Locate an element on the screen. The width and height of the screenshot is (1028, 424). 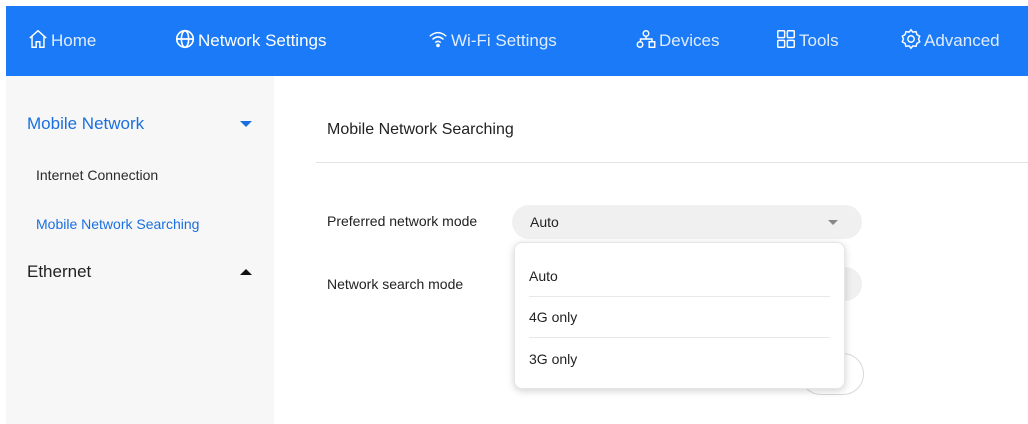
nav-network-settings-label: Network Settings is located at coordinates (262, 40).